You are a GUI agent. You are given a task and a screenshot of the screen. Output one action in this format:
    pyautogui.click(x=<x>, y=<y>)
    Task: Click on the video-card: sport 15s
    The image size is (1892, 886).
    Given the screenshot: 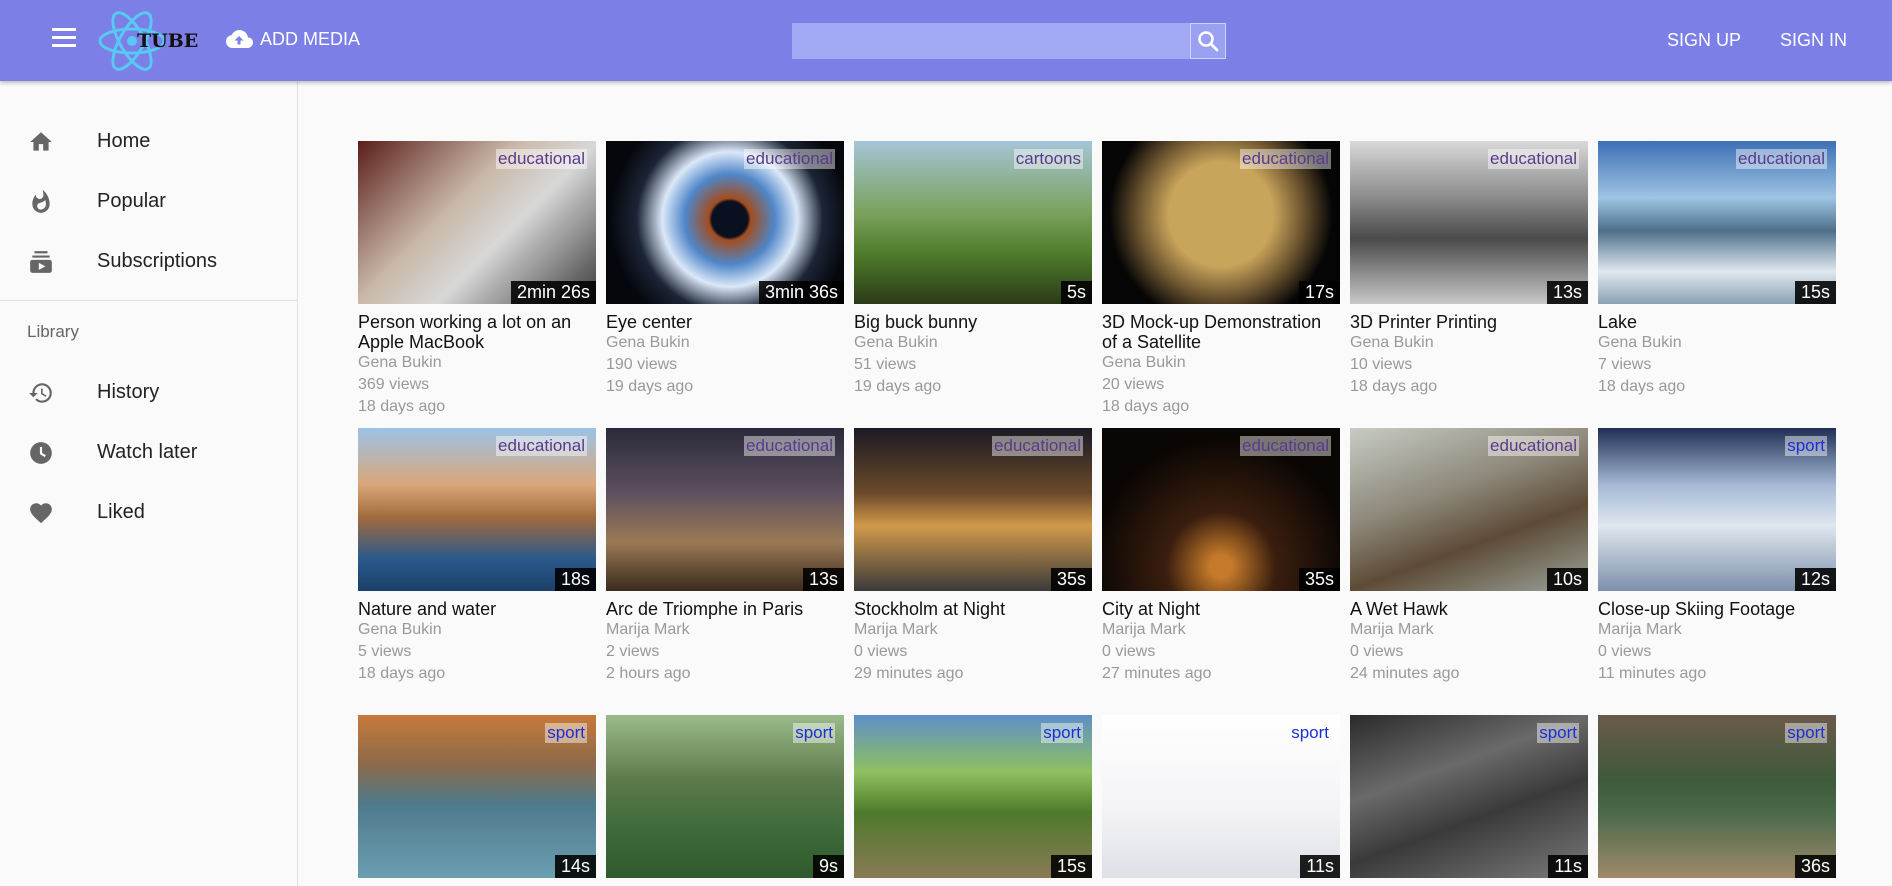 What is the action you would take?
    pyautogui.click(x=973, y=796)
    